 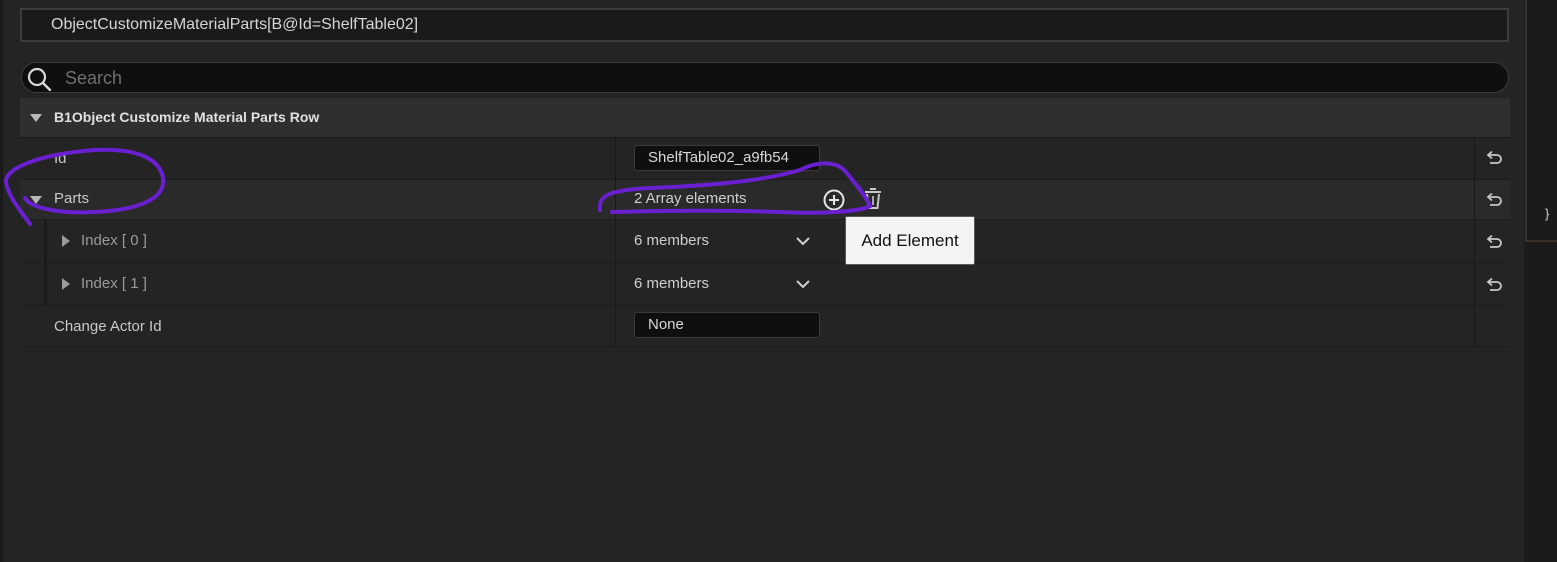 I want to click on property-row-id: Id ShelfTable02_a9fb54, so click(x=765, y=159).